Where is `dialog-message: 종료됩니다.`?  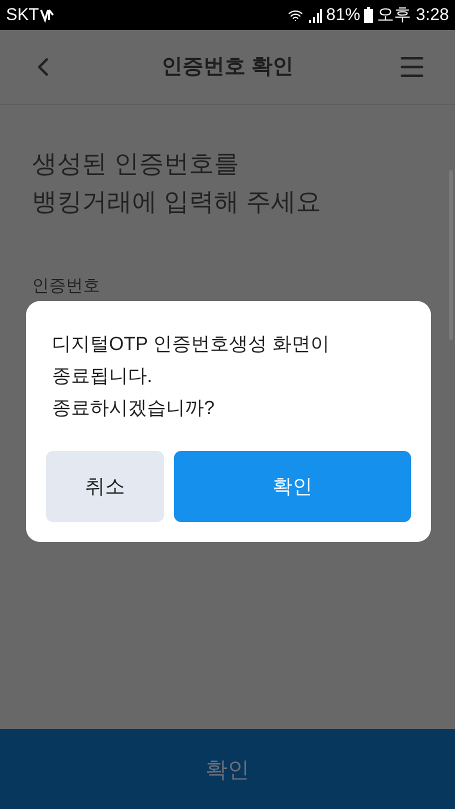
dialog-message: 종료됩니다. is located at coordinates (103, 377).